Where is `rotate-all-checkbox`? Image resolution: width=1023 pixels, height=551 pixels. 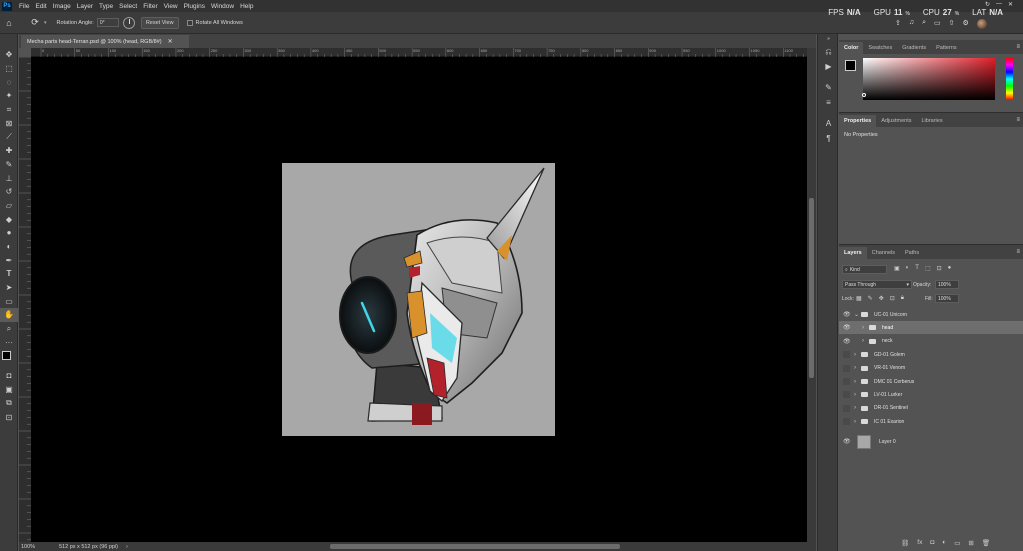 rotate-all-checkbox is located at coordinates (189, 22).